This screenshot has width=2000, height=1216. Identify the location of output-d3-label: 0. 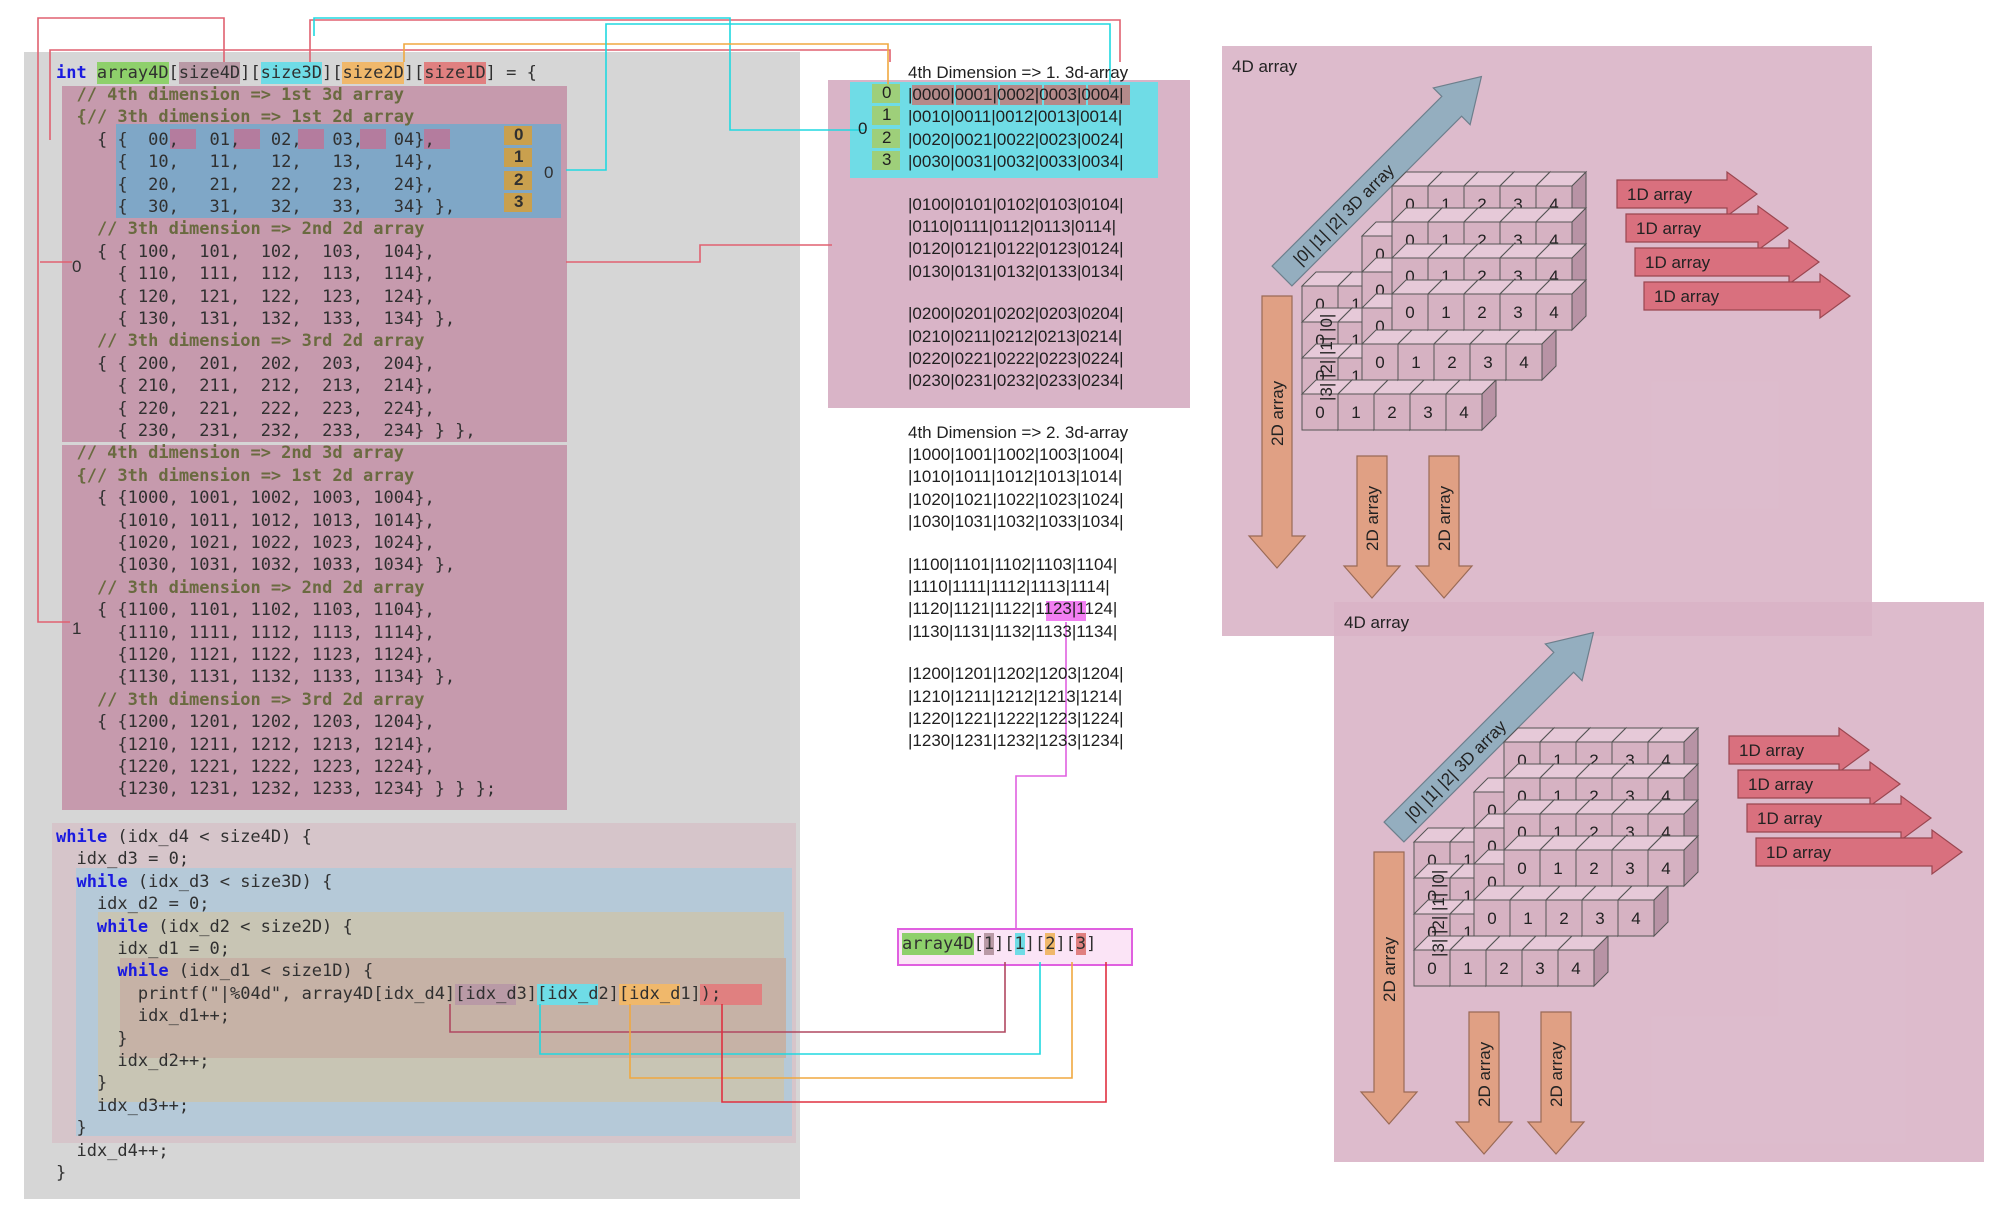
(863, 128).